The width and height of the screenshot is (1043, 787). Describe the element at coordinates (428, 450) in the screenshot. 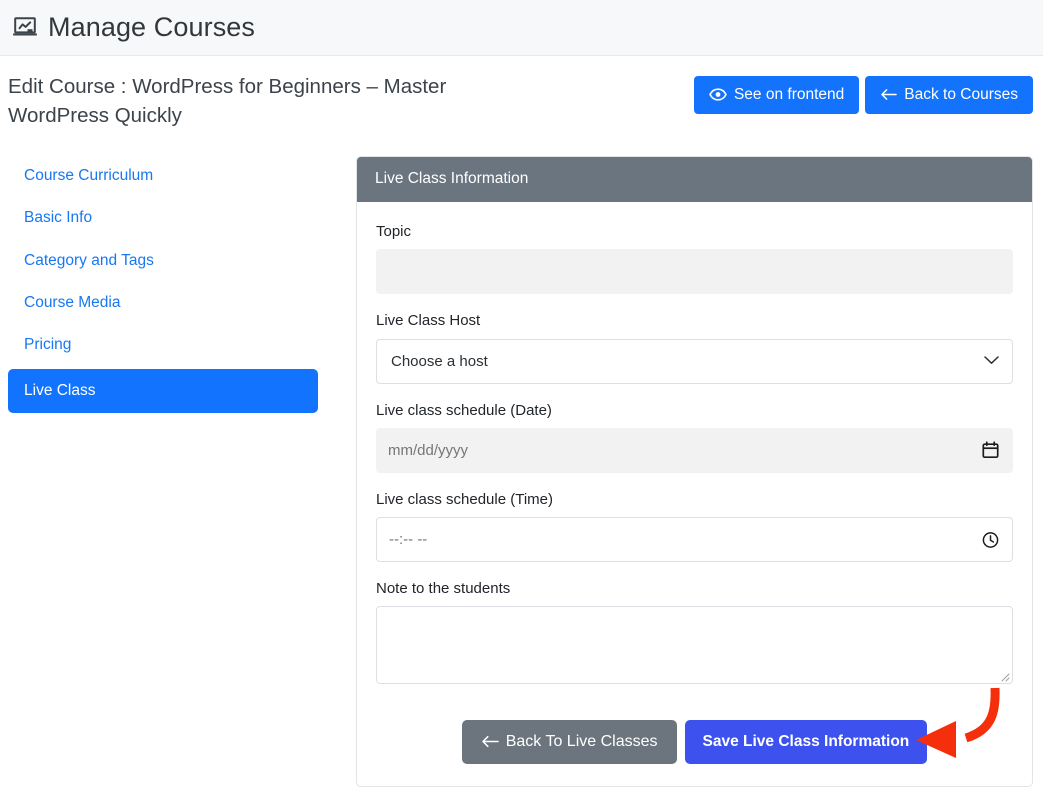

I see `live-class-date-placeholder: mm/dd/yyyy` at that location.